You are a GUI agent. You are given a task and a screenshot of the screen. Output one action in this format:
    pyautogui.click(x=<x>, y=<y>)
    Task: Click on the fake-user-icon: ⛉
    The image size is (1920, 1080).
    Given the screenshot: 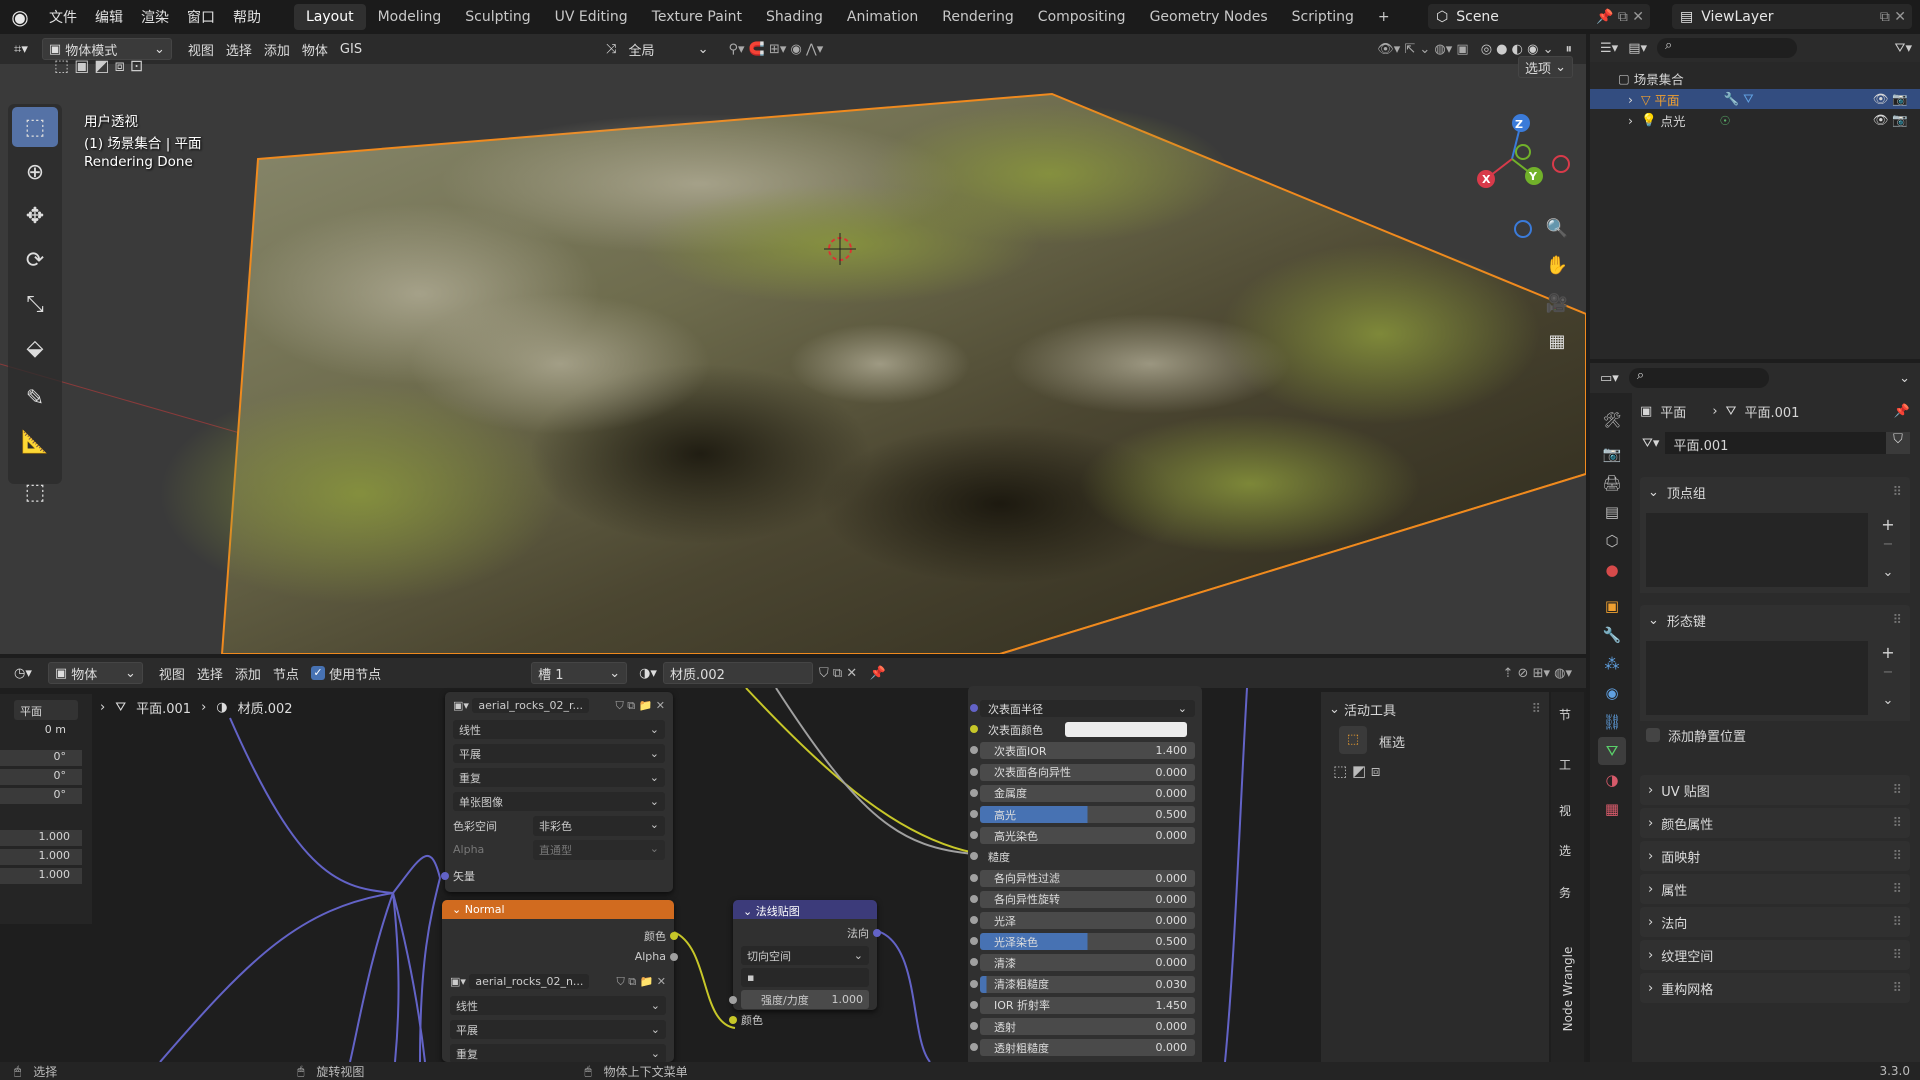 What is the action you would take?
    pyautogui.click(x=1898, y=443)
    